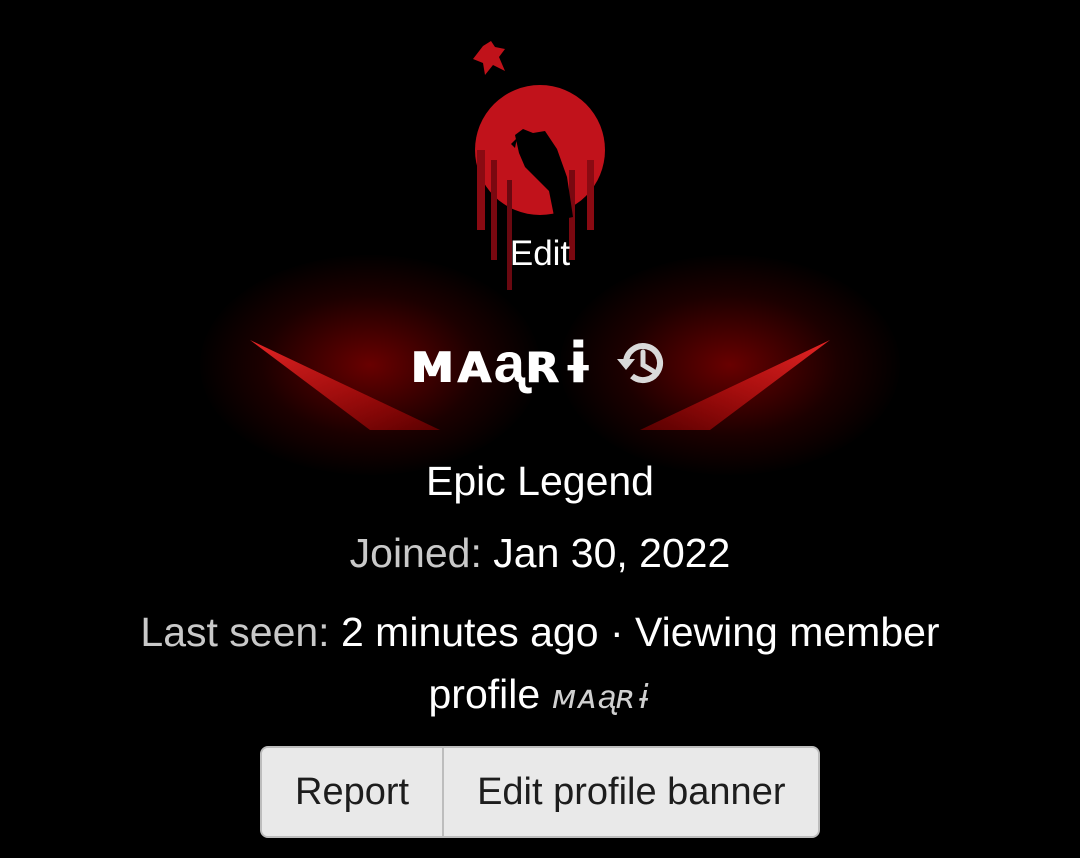 The height and width of the screenshot is (858, 1080). What do you see at coordinates (469, 632) in the screenshot?
I see `last-seen-value: 2 minutes ago` at bounding box center [469, 632].